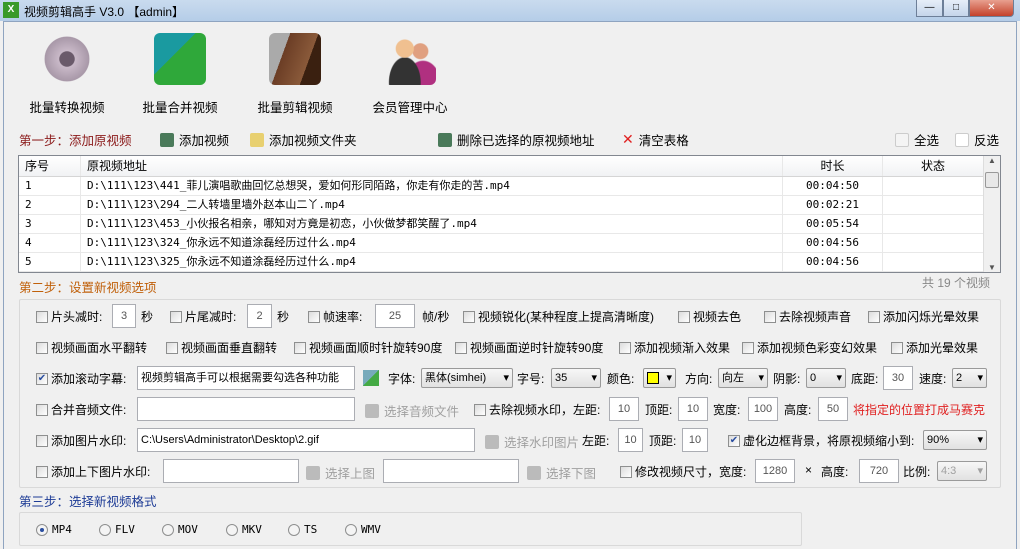  I want to click on scroll-text-input: 视频剪辑高手可以根据需要勾选各种功能, so click(246, 378).